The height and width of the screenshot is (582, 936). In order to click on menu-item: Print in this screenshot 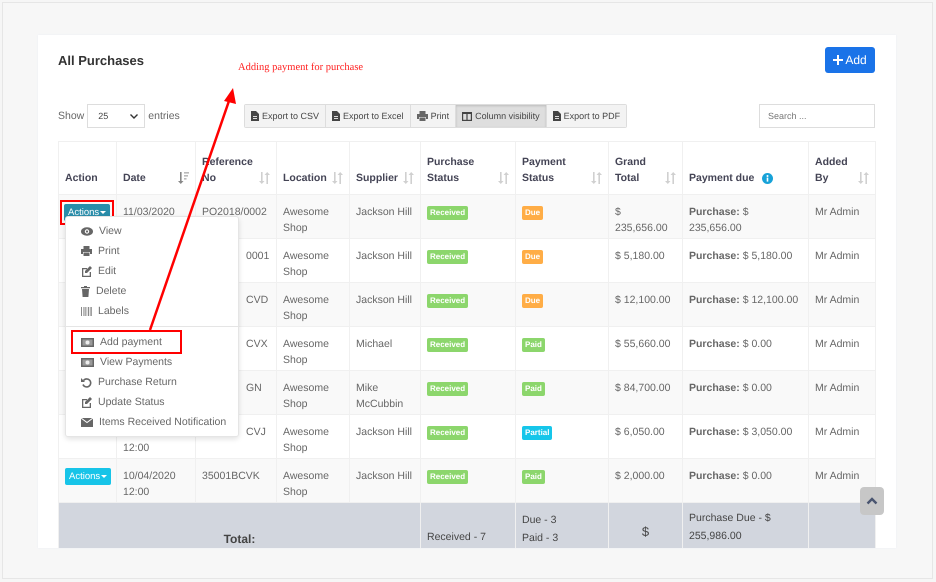, I will do `click(93, 251)`.